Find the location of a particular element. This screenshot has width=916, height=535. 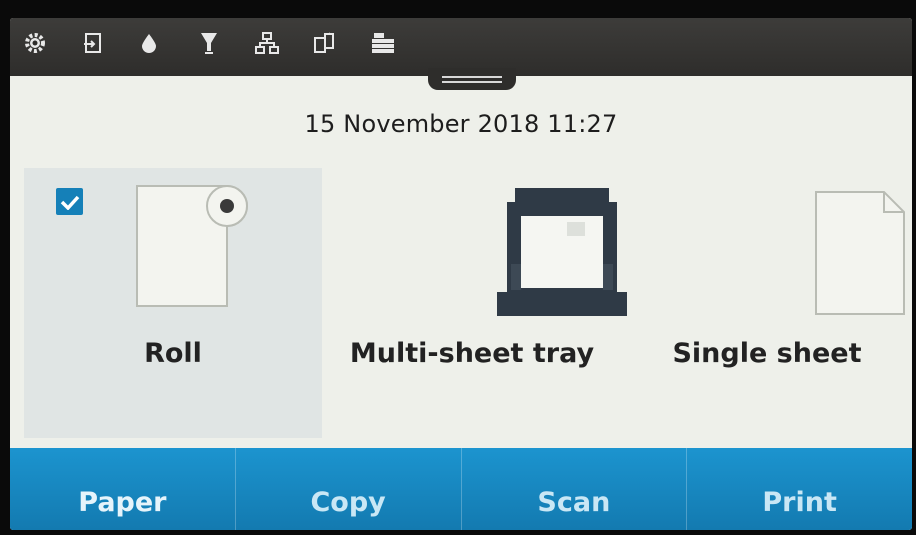

tab-scan: Scan is located at coordinates (573, 489).